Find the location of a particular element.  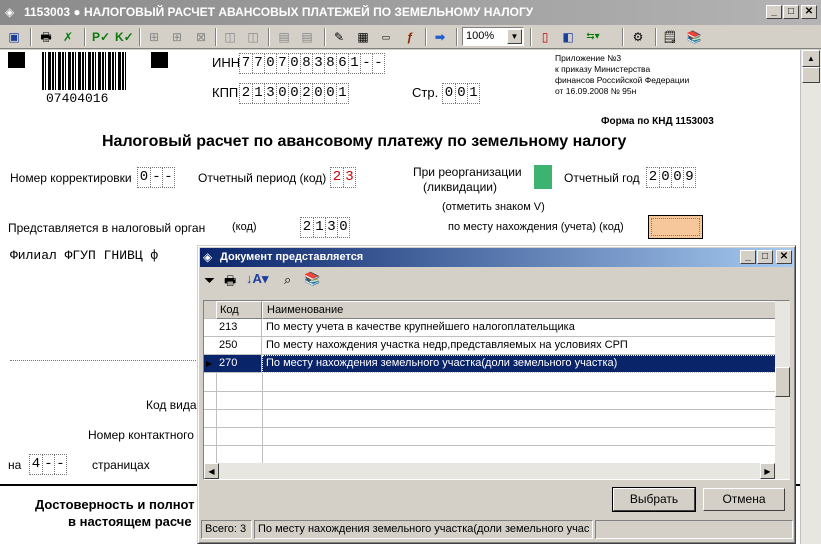

grid-hscrollbar: ◀ ▶ is located at coordinates (497, 471).